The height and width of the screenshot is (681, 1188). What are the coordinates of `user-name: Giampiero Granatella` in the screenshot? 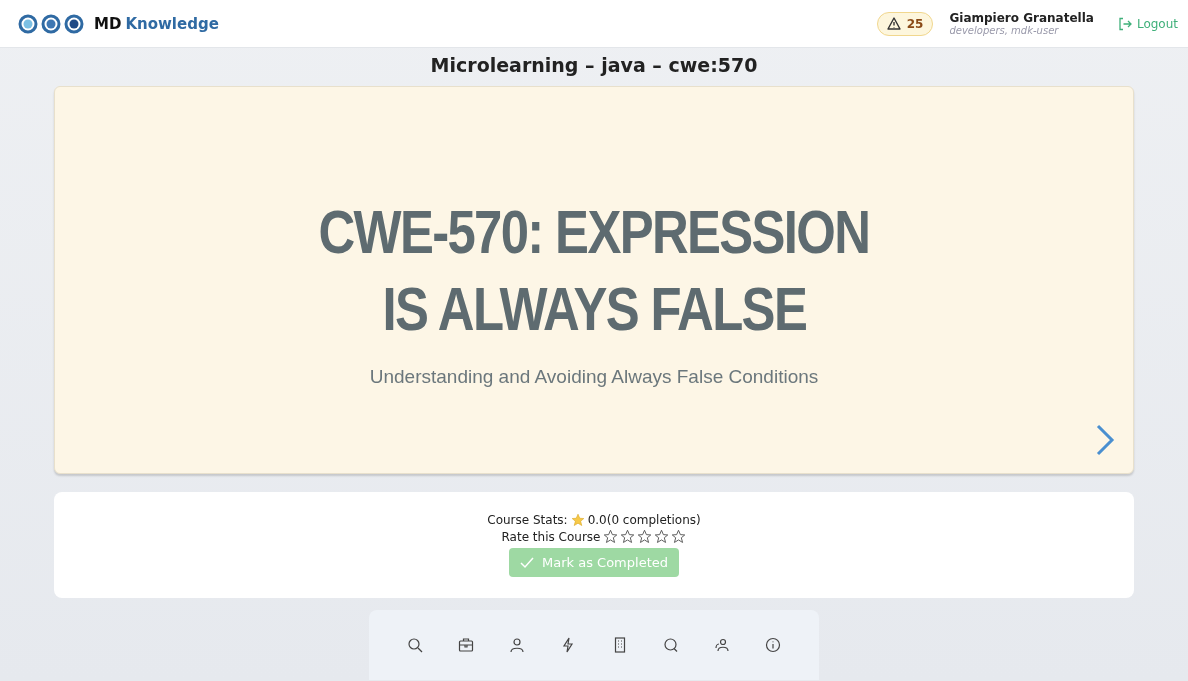 It's located at (1021, 18).